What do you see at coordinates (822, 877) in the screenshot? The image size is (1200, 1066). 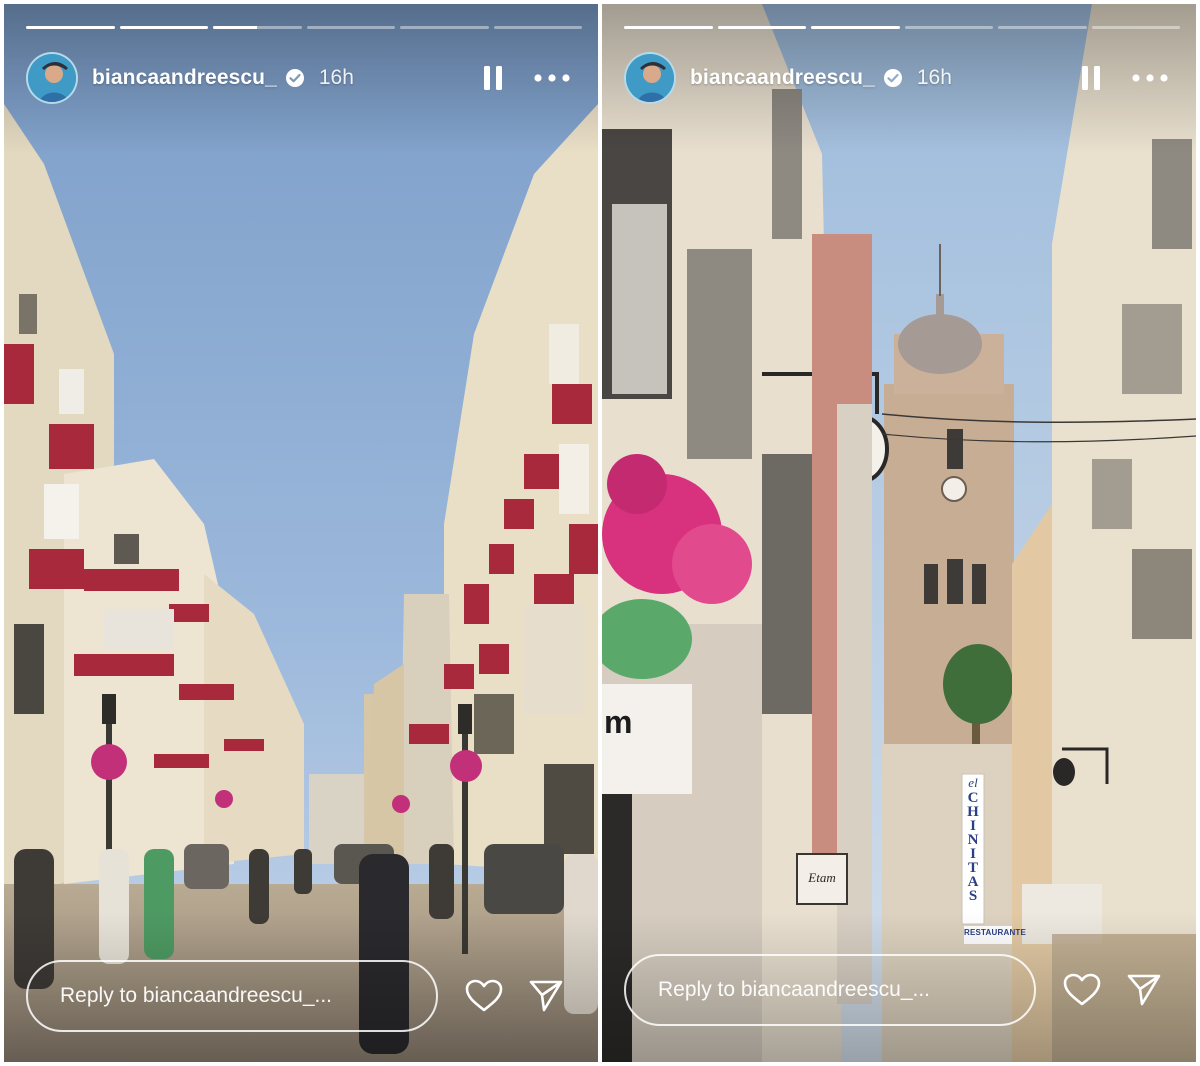 I see `etam-sign: Etam` at bounding box center [822, 877].